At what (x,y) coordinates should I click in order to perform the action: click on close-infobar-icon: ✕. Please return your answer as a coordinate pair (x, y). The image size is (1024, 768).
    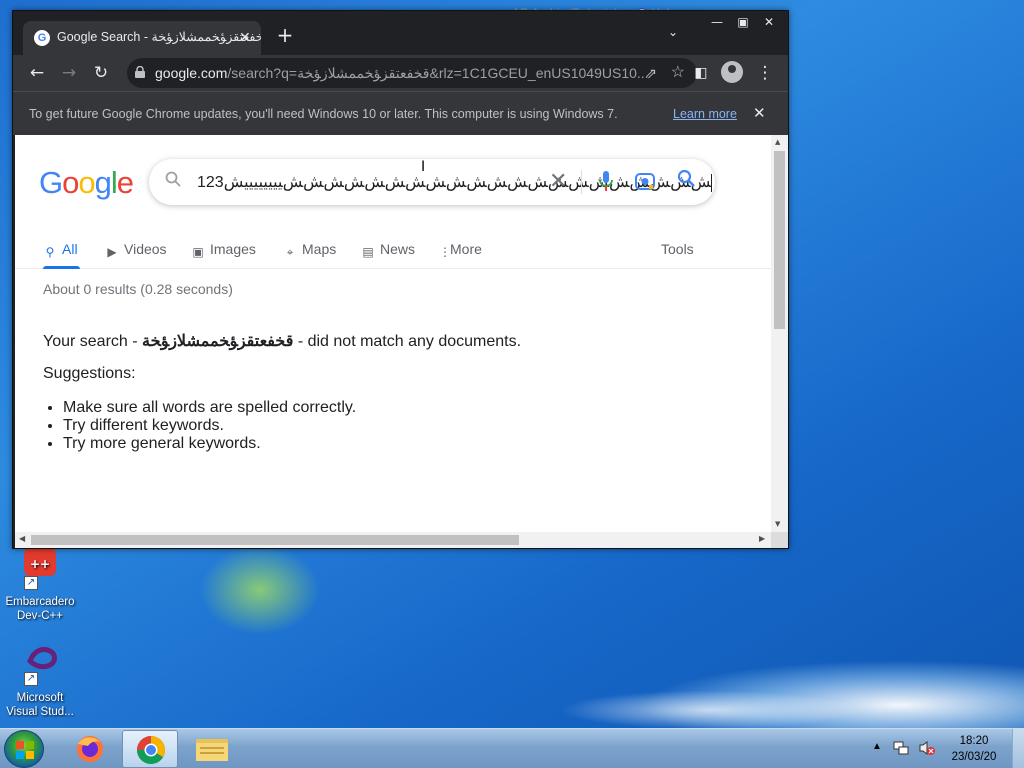
    Looking at the image, I should click on (759, 114).